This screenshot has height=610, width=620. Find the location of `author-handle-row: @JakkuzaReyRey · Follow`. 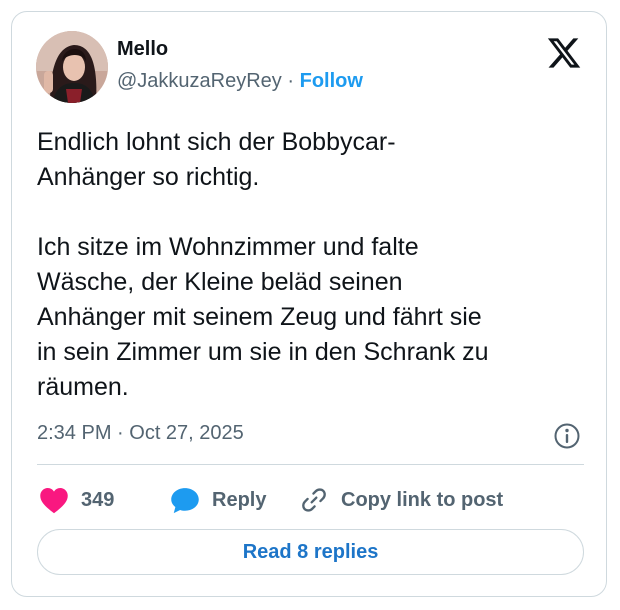

author-handle-row: @JakkuzaReyRey · Follow is located at coordinates (240, 81).